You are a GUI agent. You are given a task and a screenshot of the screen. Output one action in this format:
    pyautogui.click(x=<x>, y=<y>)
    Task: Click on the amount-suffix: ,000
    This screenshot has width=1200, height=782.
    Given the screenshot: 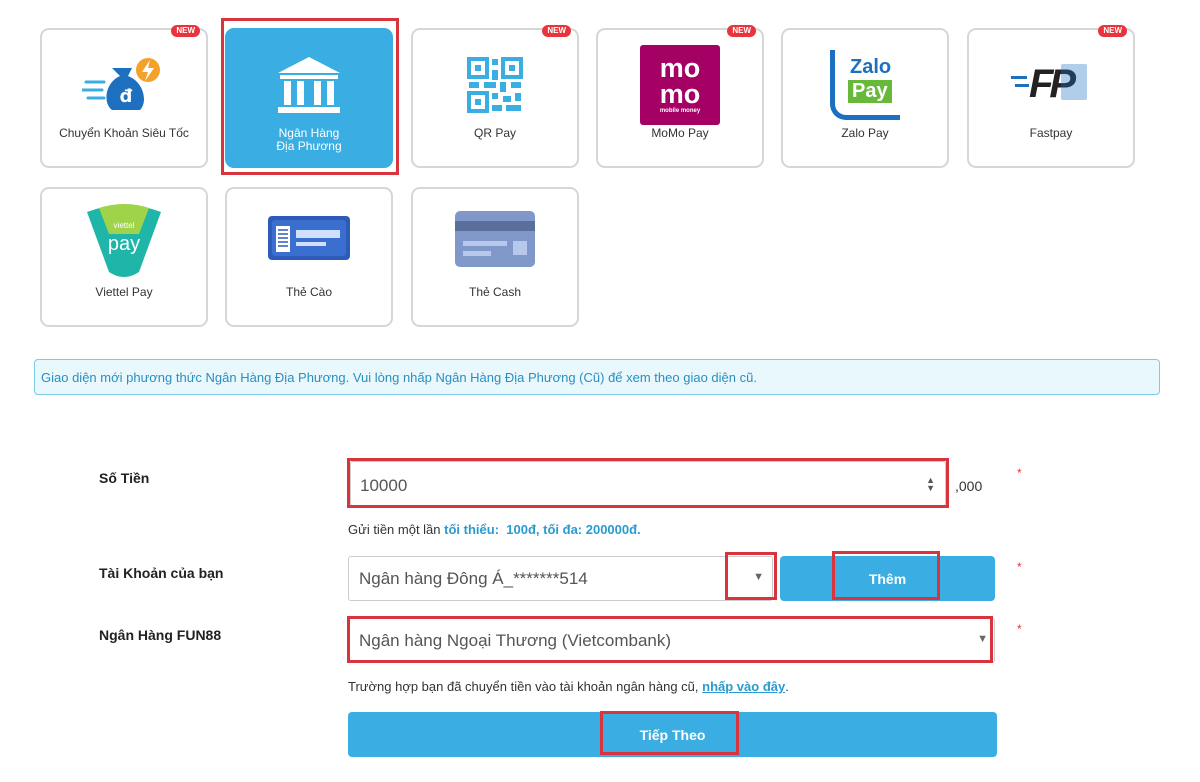 What is the action you would take?
    pyautogui.click(x=969, y=486)
    